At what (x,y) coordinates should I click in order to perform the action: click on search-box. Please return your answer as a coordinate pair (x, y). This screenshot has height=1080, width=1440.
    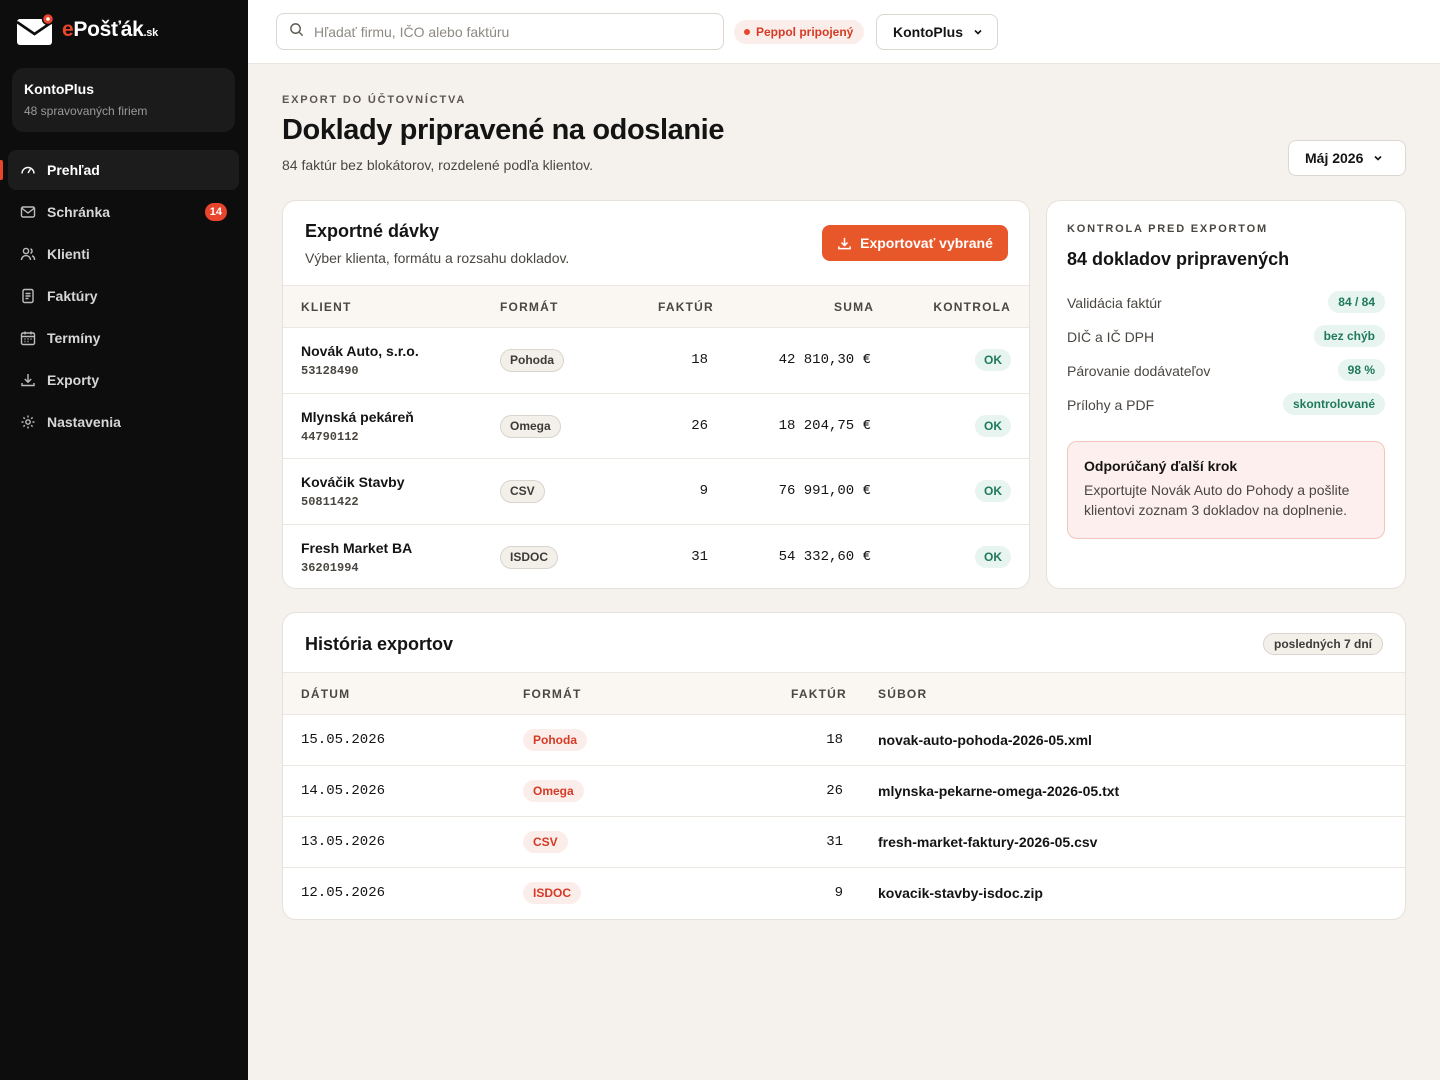
    Looking at the image, I should click on (500, 31).